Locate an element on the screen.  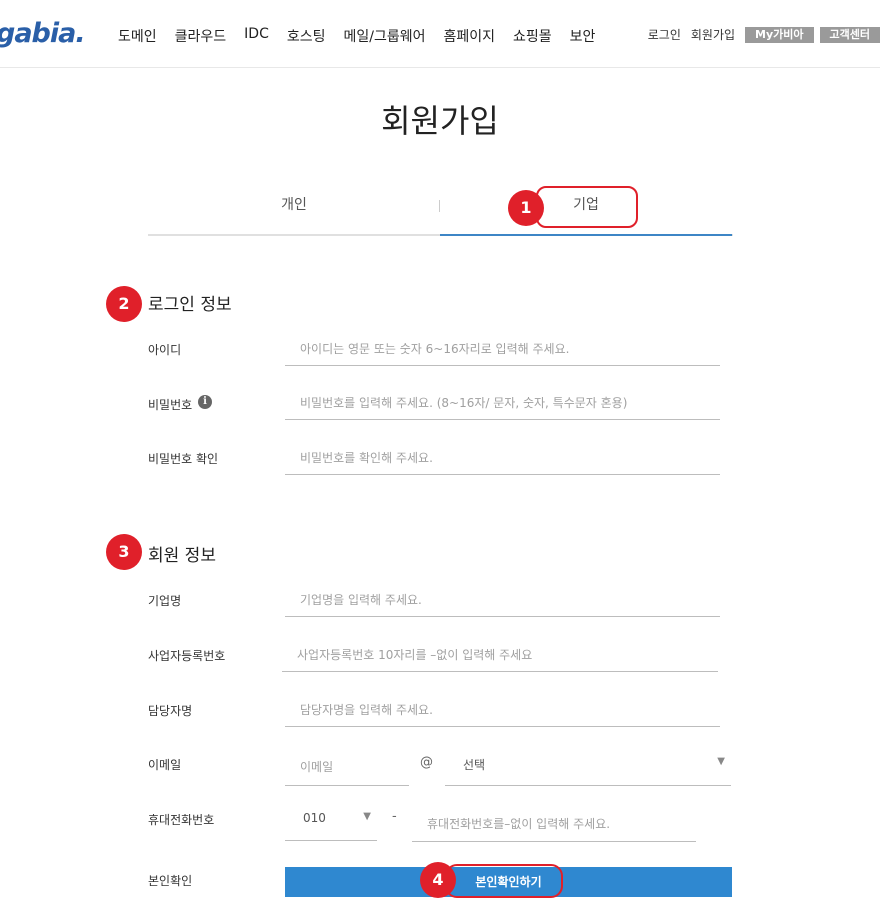
info-icon: i is located at coordinates (205, 402).